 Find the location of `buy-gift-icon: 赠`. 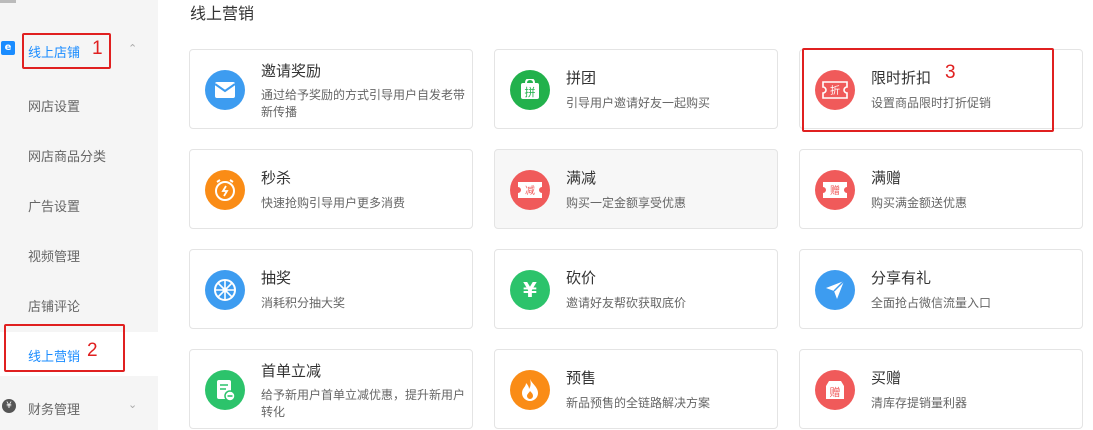

buy-gift-icon: 赠 is located at coordinates (835, 390).